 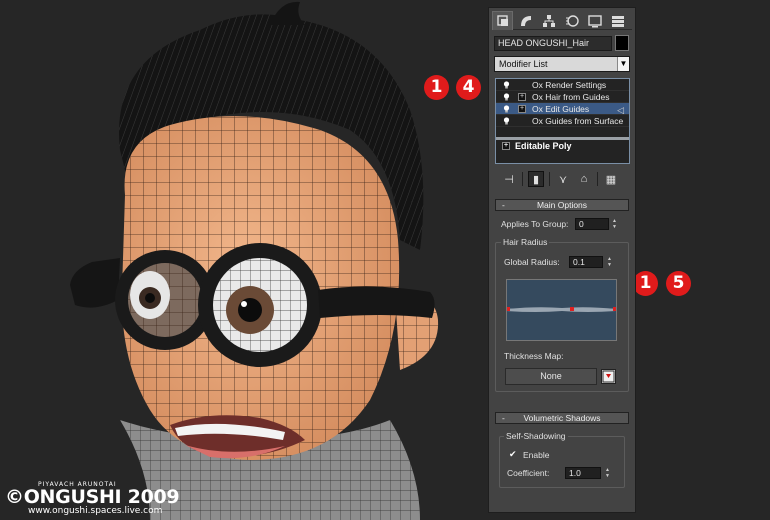 What do you see at coordinates (678, 283) in the screenshot?
I see `step-badge-5: 5` at bounding box center [678, 283].